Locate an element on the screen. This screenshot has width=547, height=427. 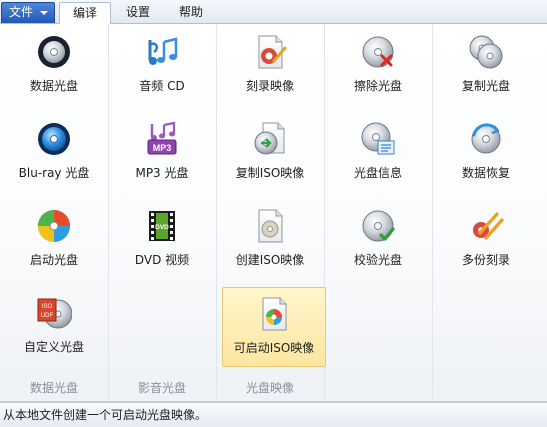
group-label-data-disc: 数据光盘 is located at coordinates (53, 388).